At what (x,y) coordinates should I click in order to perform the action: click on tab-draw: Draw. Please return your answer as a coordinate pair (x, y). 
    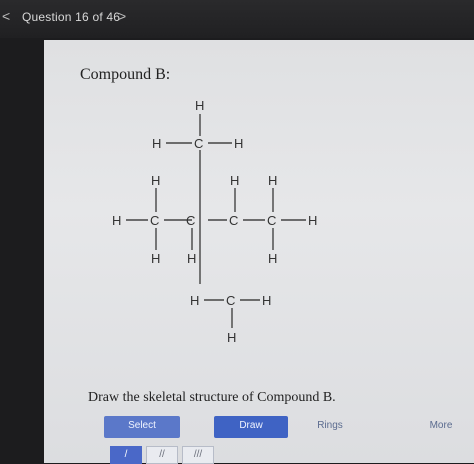
    Looking at the image, I should click on (251, 427).